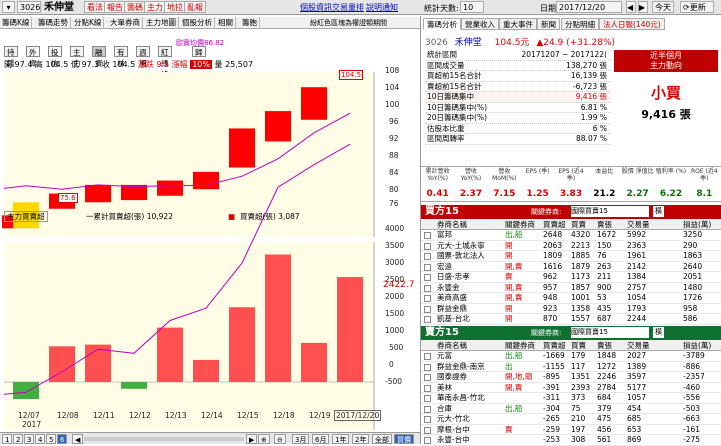 The image size is (721, 446). Describe the element at coordinates (29, 7) in the screenshot. I see `stock-code-field: 3026` at that location.